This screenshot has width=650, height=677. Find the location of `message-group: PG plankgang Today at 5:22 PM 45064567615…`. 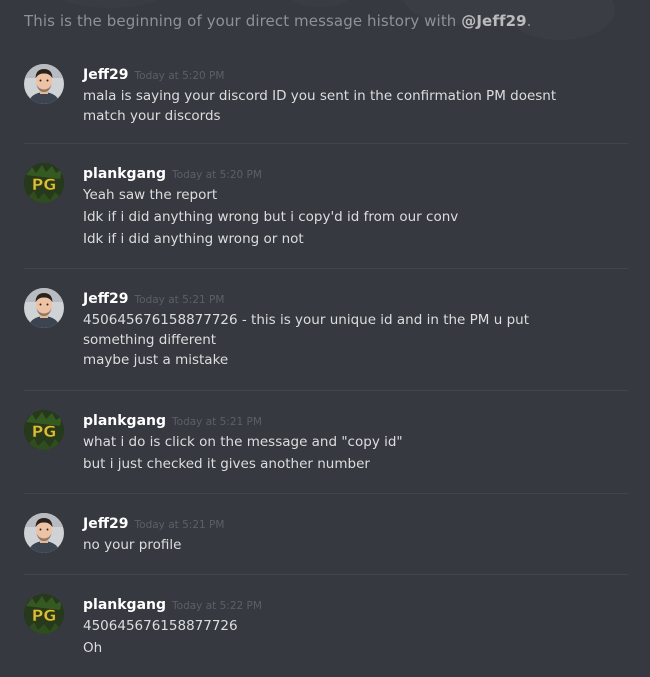

message-group: PG plankgang Today at 5:22 PM 45064567615… is located at coordinates (326, 634).